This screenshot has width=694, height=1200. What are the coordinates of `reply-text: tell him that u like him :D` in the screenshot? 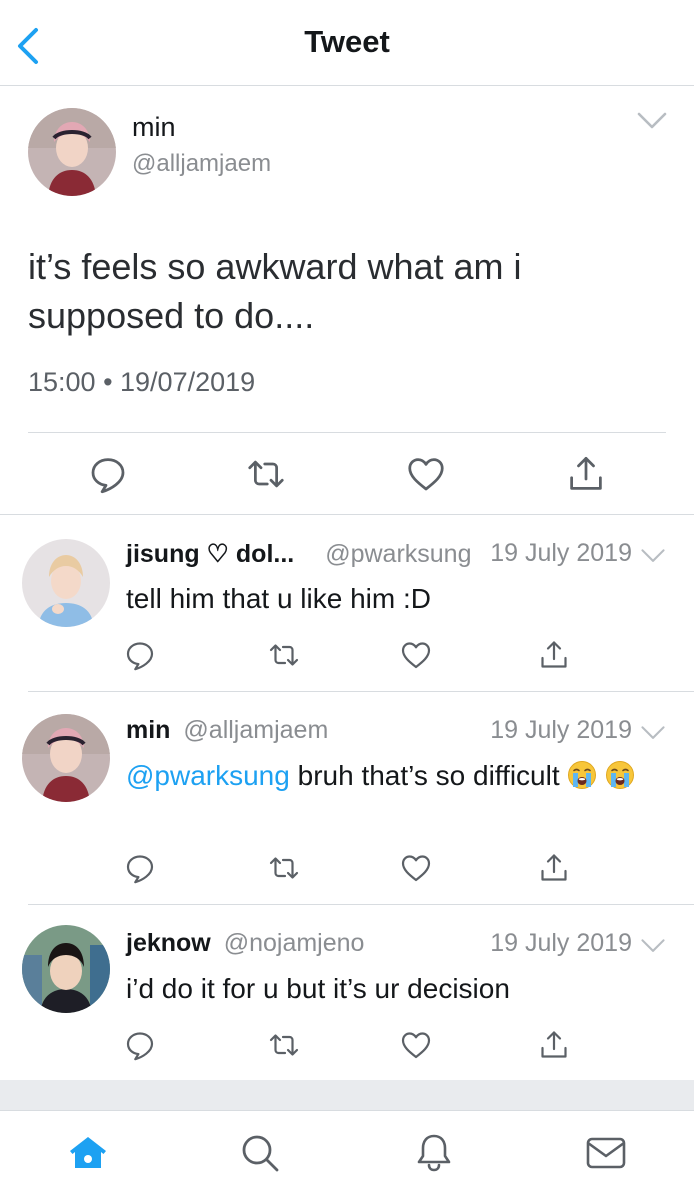 It's located at (278, 598).